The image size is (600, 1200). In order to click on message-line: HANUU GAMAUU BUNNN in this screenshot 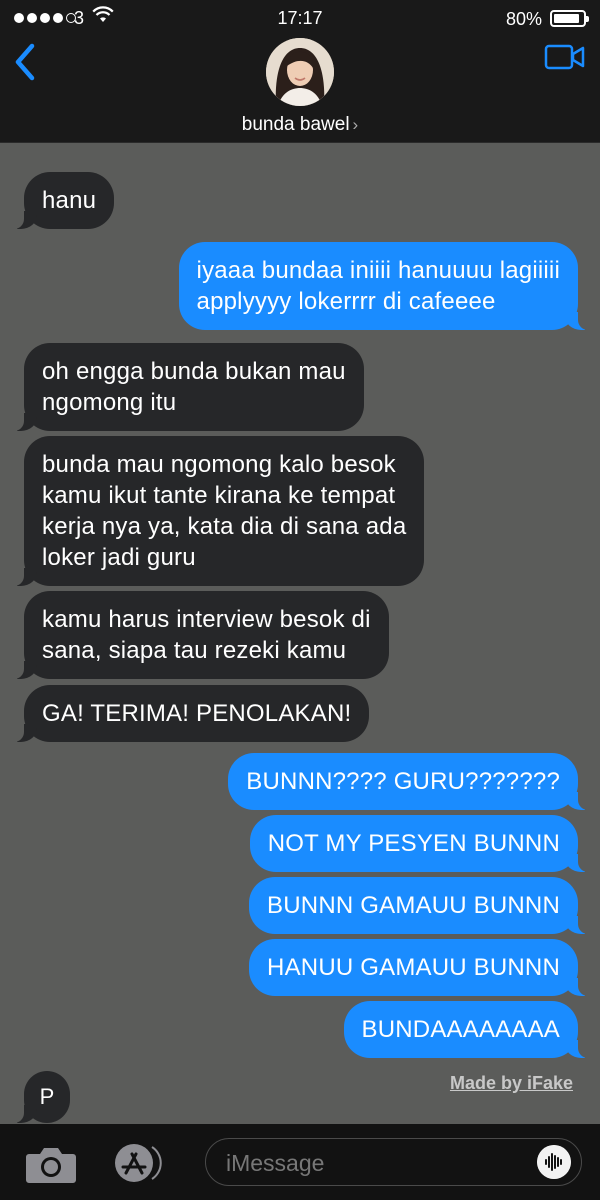, I will do `click(413, 967)`.